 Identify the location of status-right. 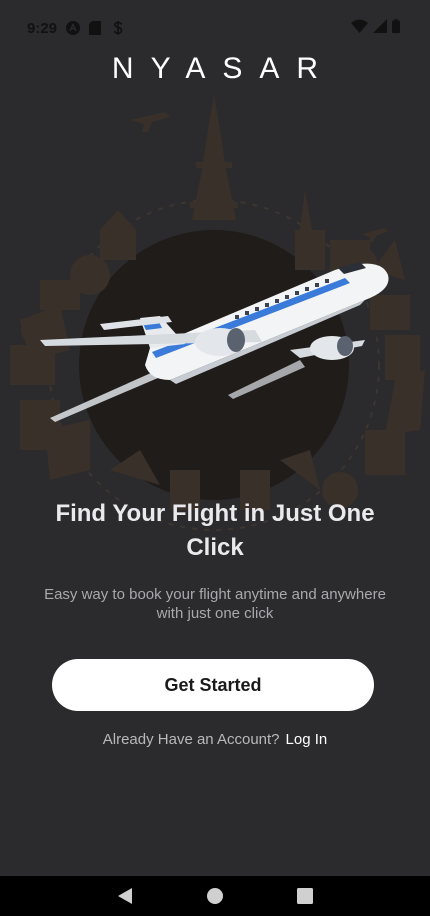
(375, 28).